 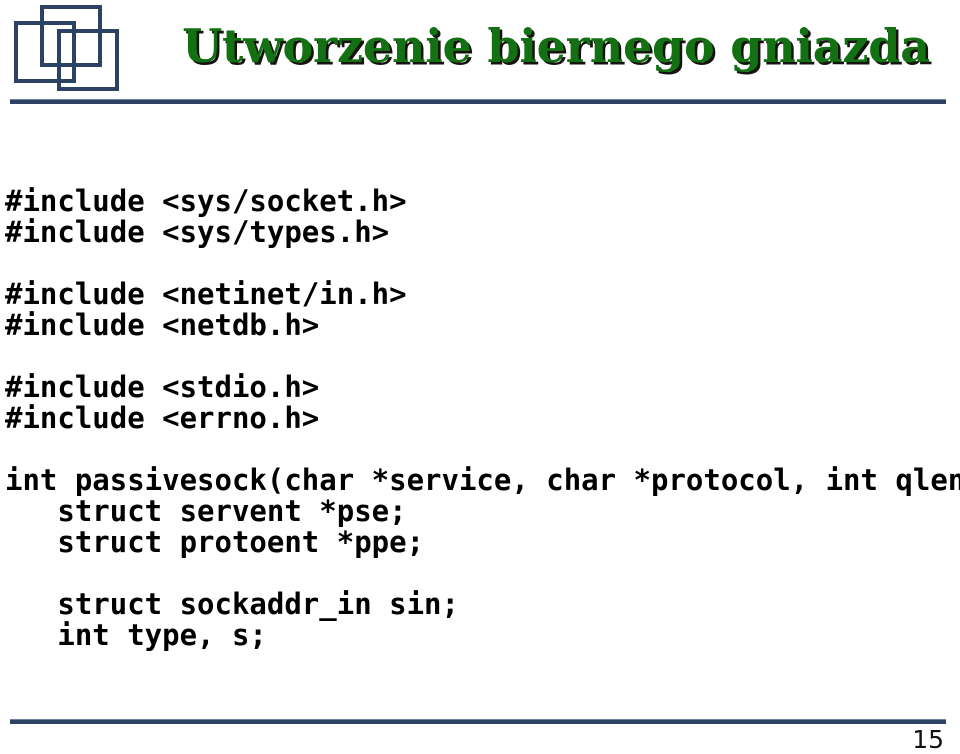 What do you see at coordinates (76, 52) in the screenshot?
I see `three-overlapping-squares-logo-icon` at bounding box center [76, 52].